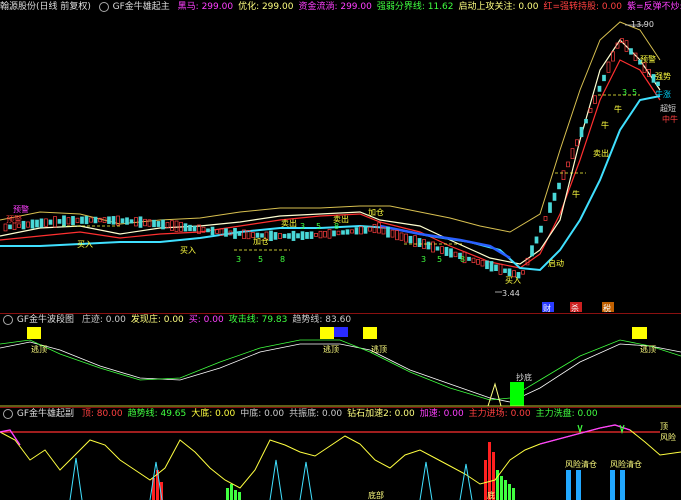  Describe the element at coordinates (601, 153) in the screenshot. I see `sell-label-3: 卖出` at that location.